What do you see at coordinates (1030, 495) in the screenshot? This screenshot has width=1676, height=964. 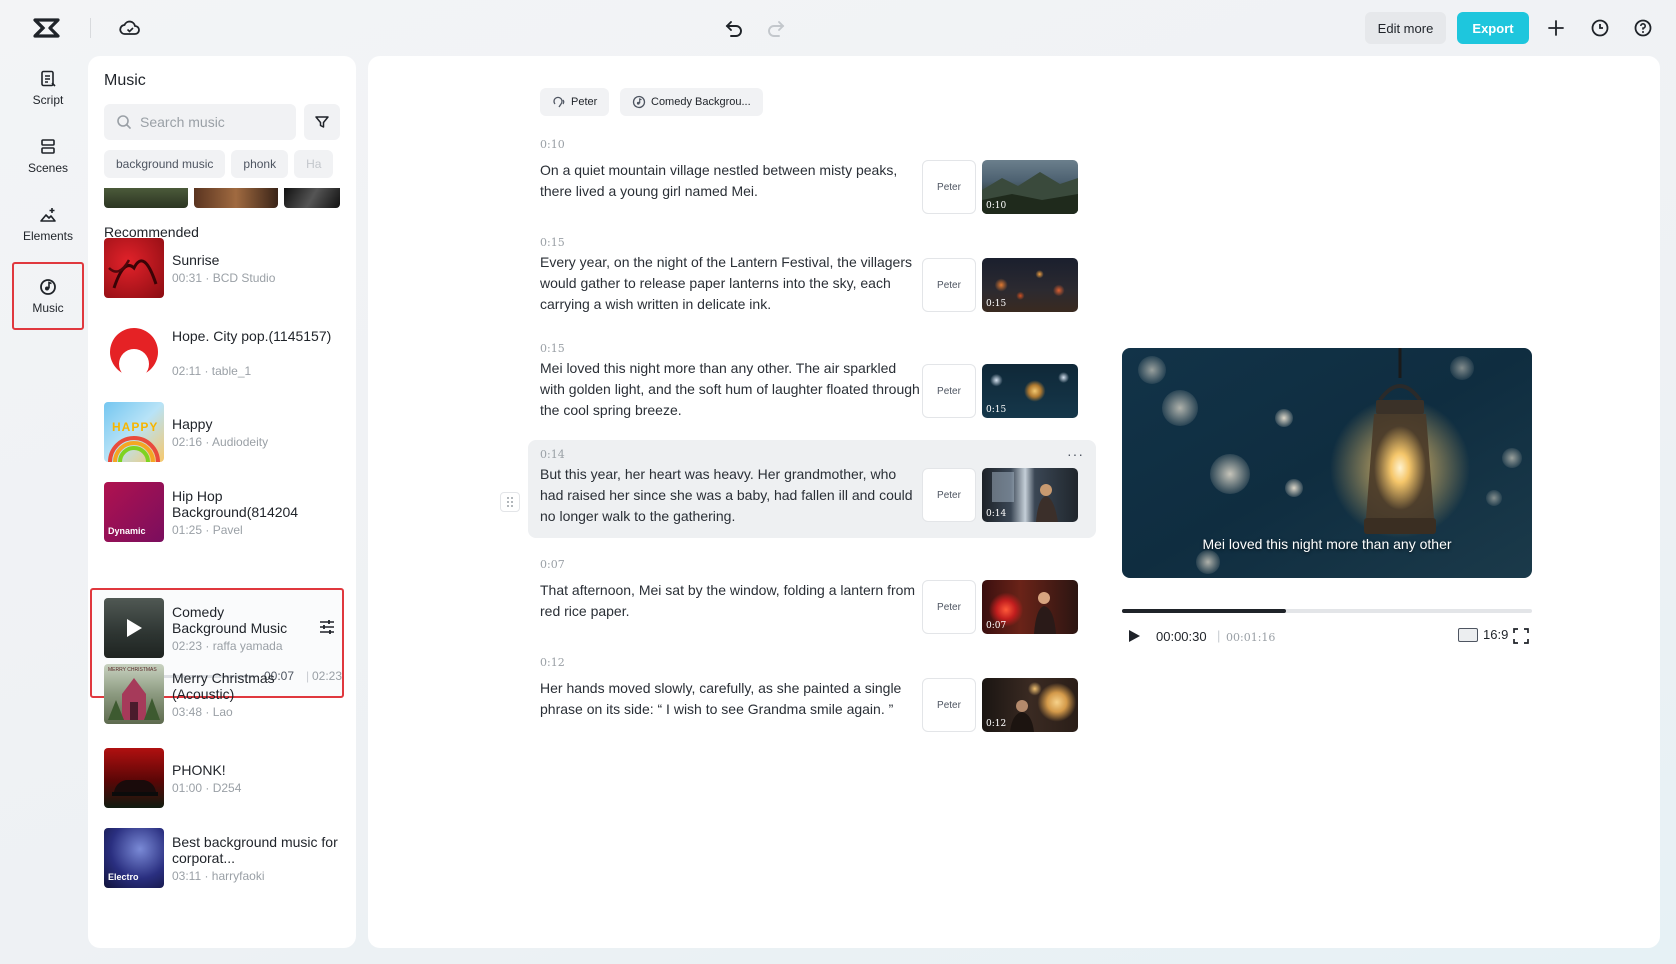 I see `scene-thumbnail: 0:14` at bounding box center [1030, 495].